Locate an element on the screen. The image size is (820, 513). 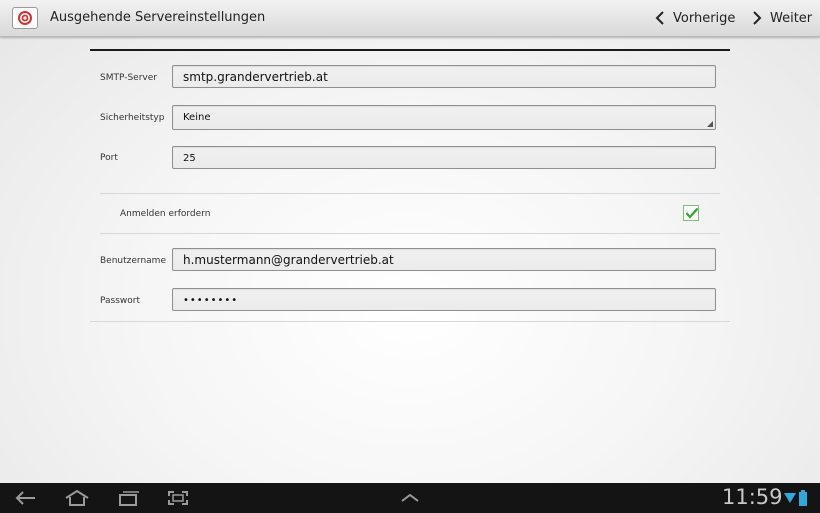
back-icon is located at coordinates (26, 498).